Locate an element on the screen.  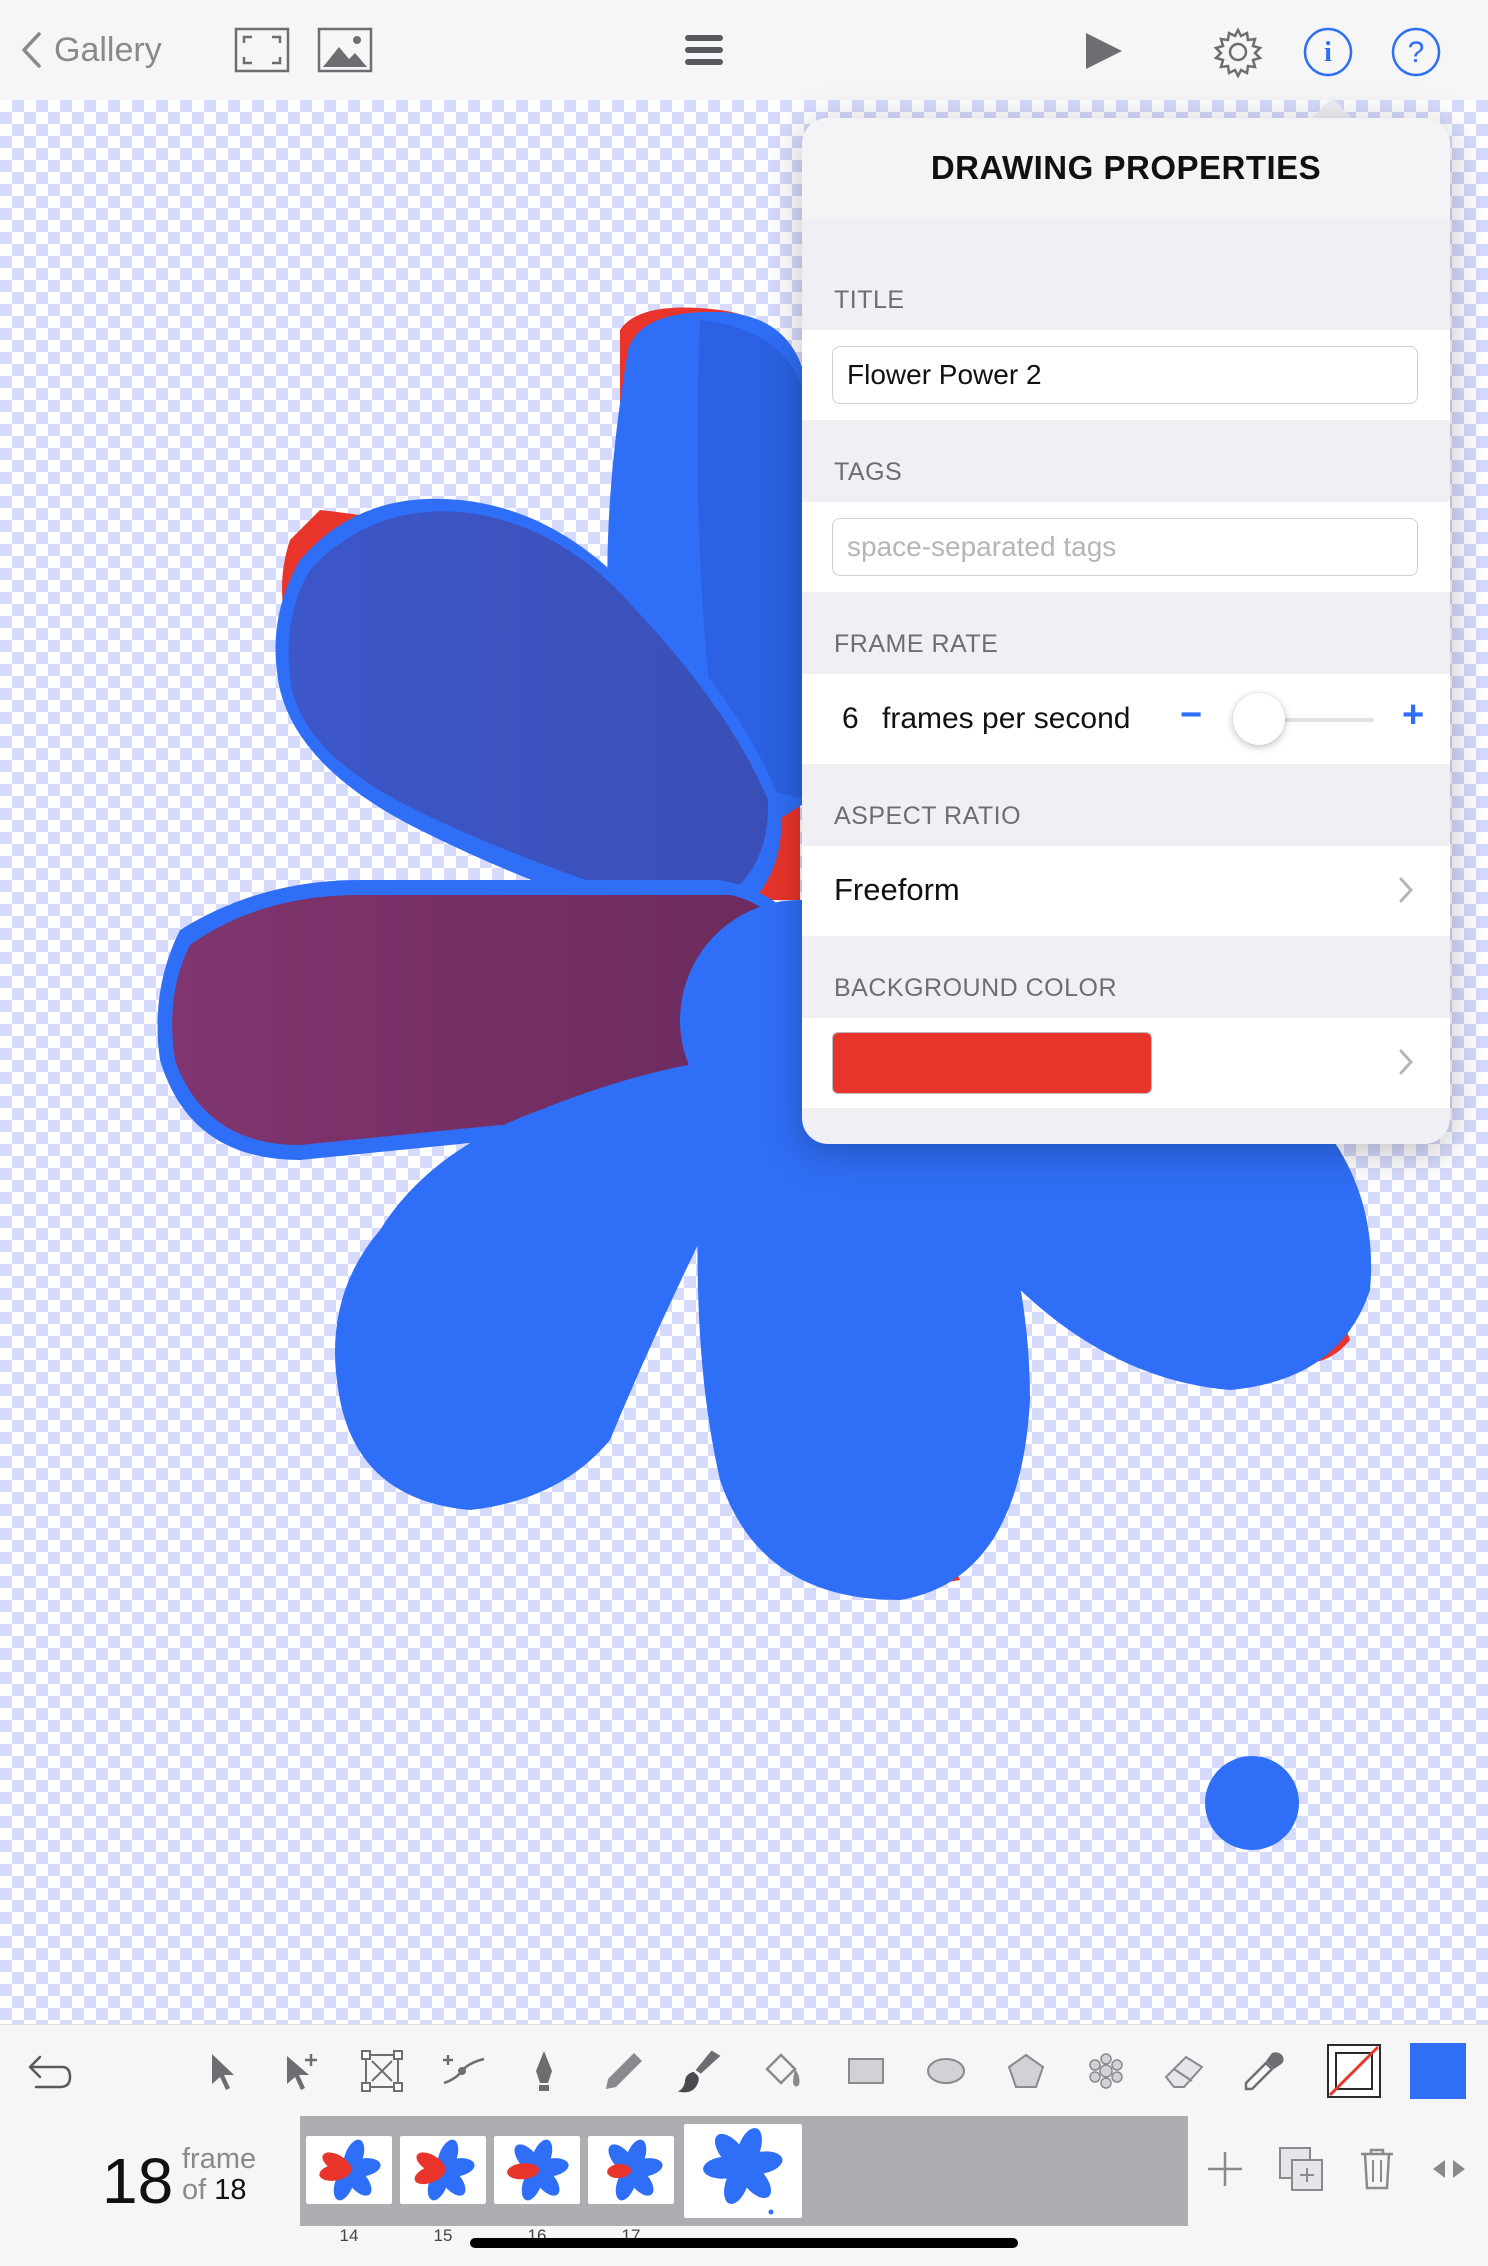
rectangle-tool is located at coordinates (866, 2071).